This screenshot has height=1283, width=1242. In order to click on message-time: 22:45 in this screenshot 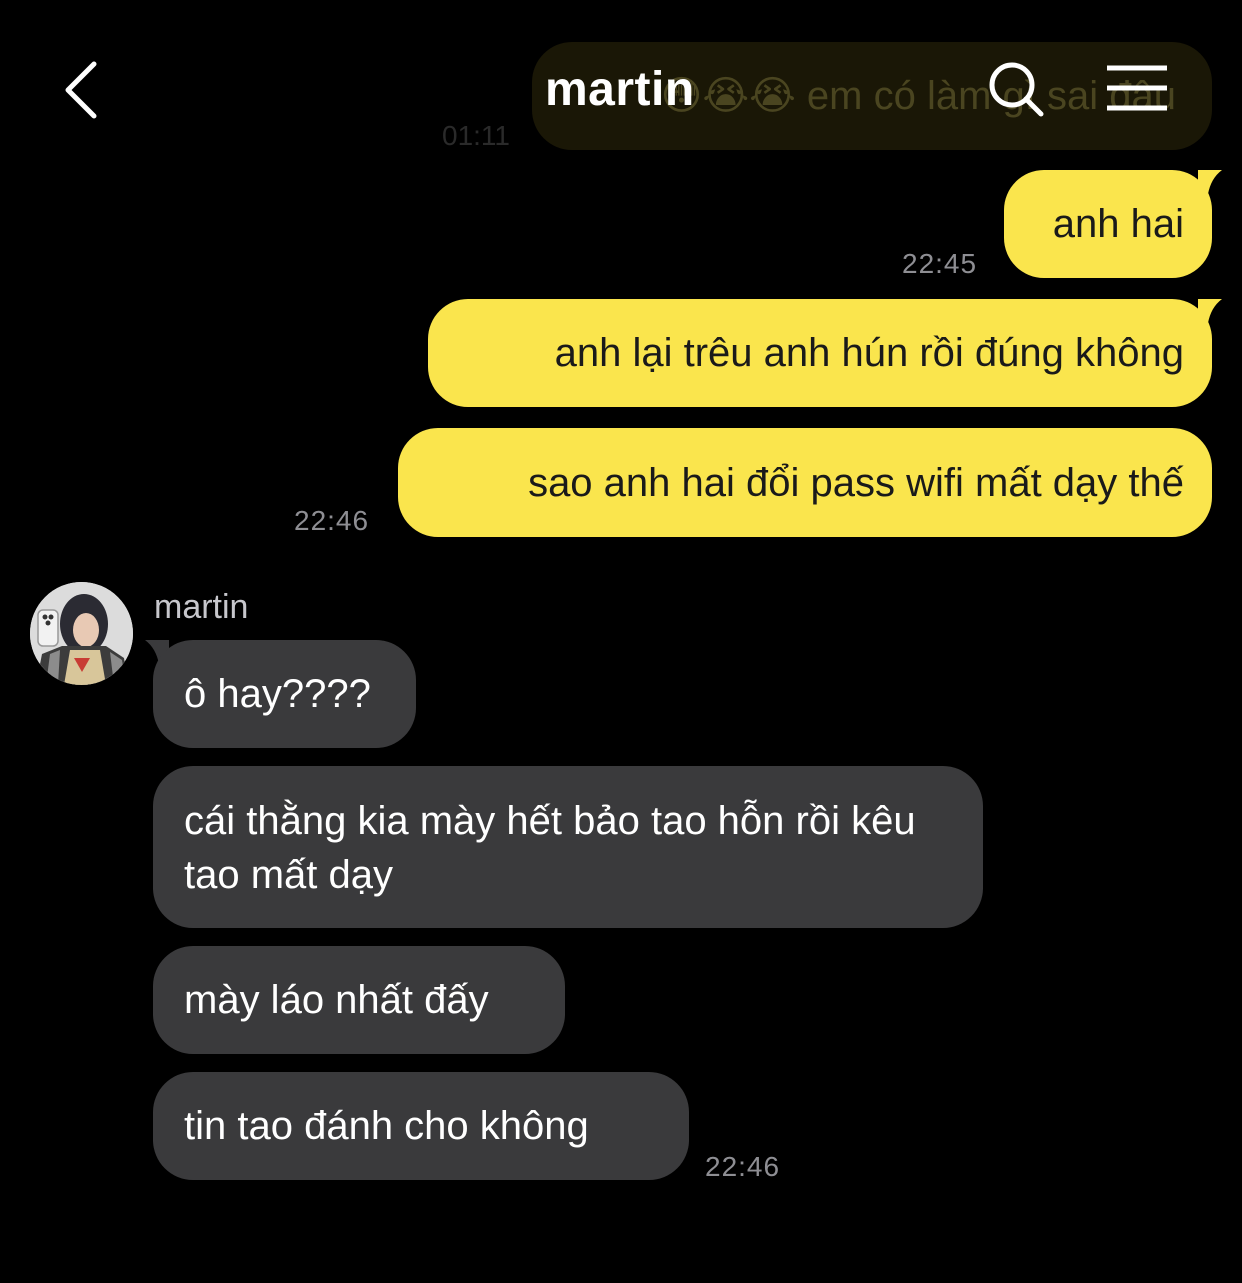, I will do `click(940, 263)`.